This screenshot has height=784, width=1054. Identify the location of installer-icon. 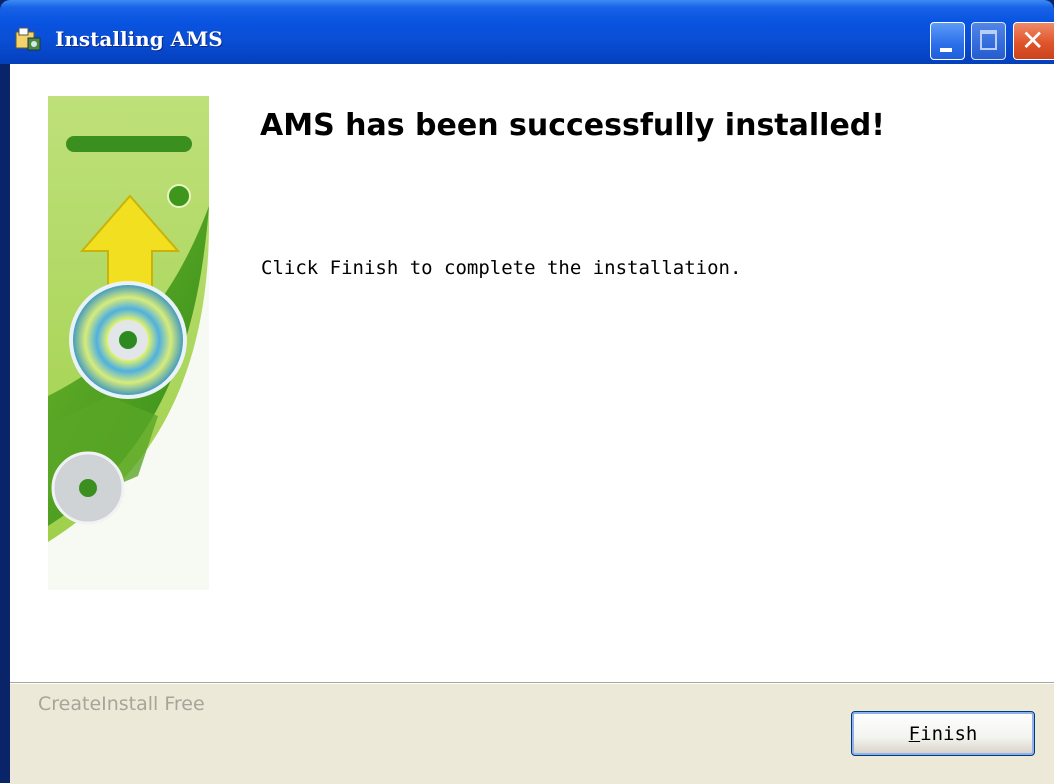
(28, 39).